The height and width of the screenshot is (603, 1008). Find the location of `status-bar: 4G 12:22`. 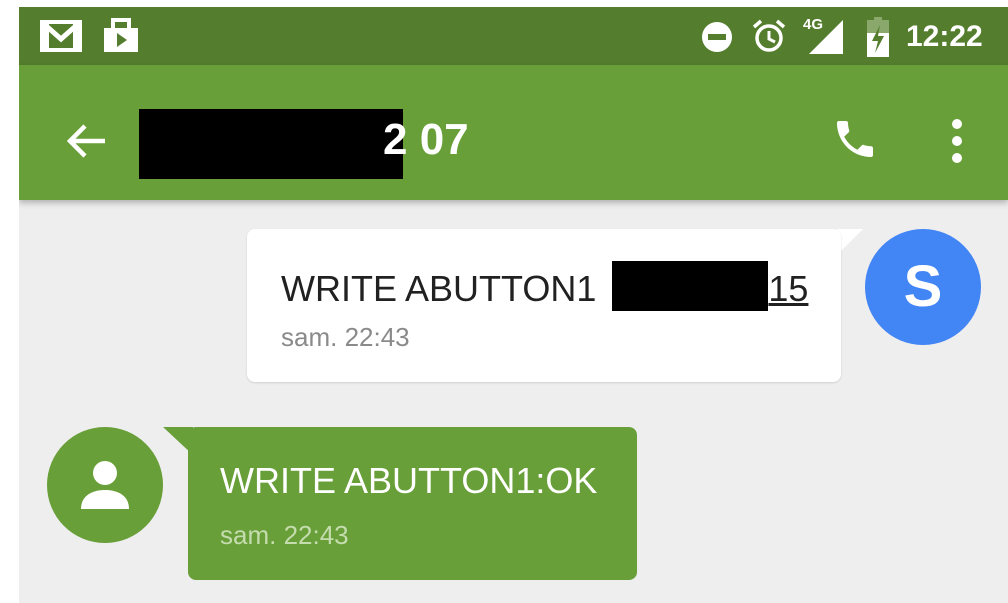

status-bar: 4G 12:22 is located at coordinates (513, 36).